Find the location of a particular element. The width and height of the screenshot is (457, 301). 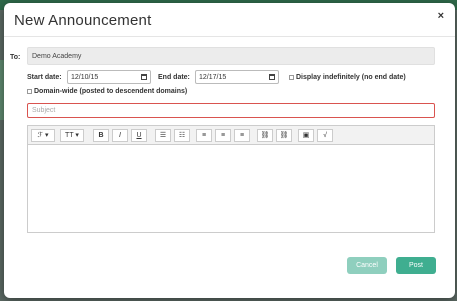

close-icon: × is located at coordinates (441, 16).